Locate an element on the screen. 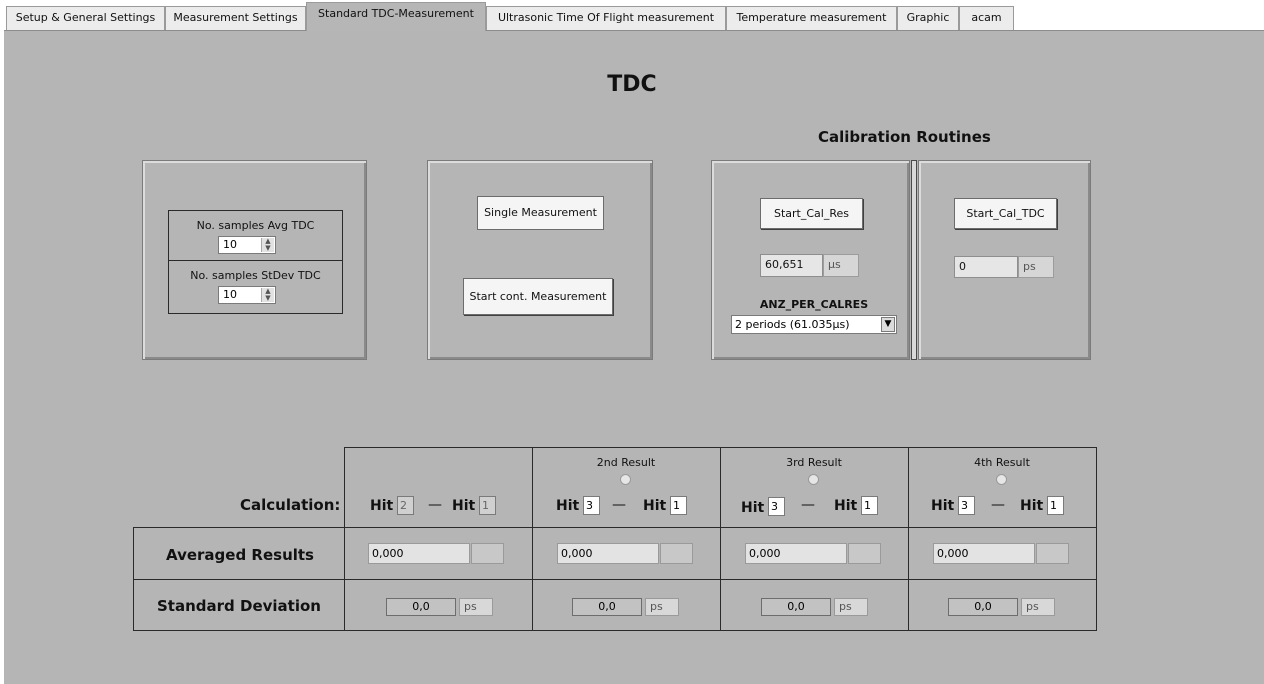 The image size is (1264, 684). stdev-samples-label: No. samples StDev TDC is located at coordinates (255, 275).